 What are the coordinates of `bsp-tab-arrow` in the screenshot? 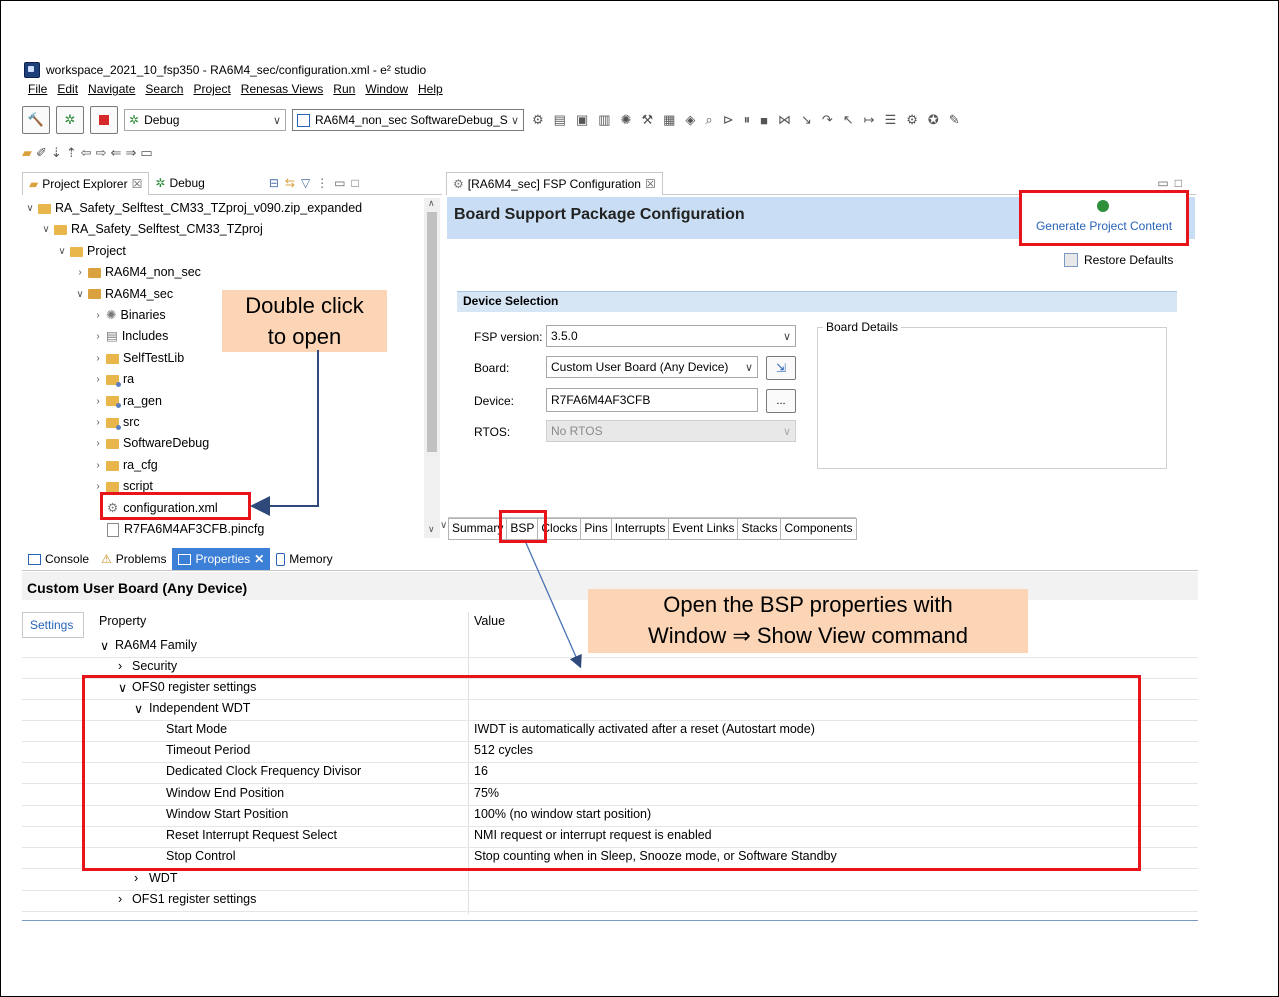 It's located at (553, 605).